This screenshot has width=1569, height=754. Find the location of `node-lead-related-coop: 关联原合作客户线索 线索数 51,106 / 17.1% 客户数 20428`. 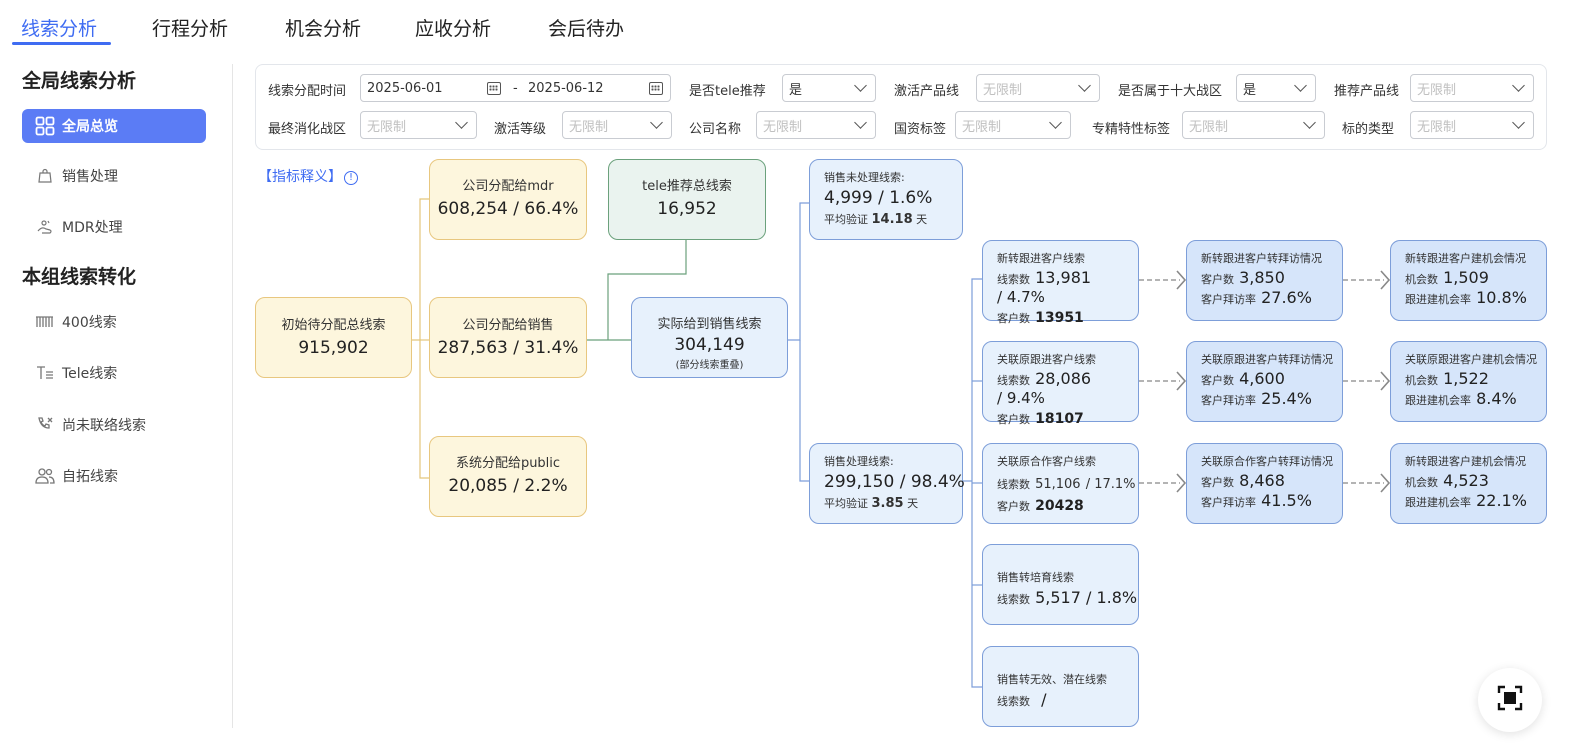

node-lead-related-coop: 关联原合作客户线索 线索数 51,106 / 17.1% 客户数 20428 is located at coordinates (1060, 483).